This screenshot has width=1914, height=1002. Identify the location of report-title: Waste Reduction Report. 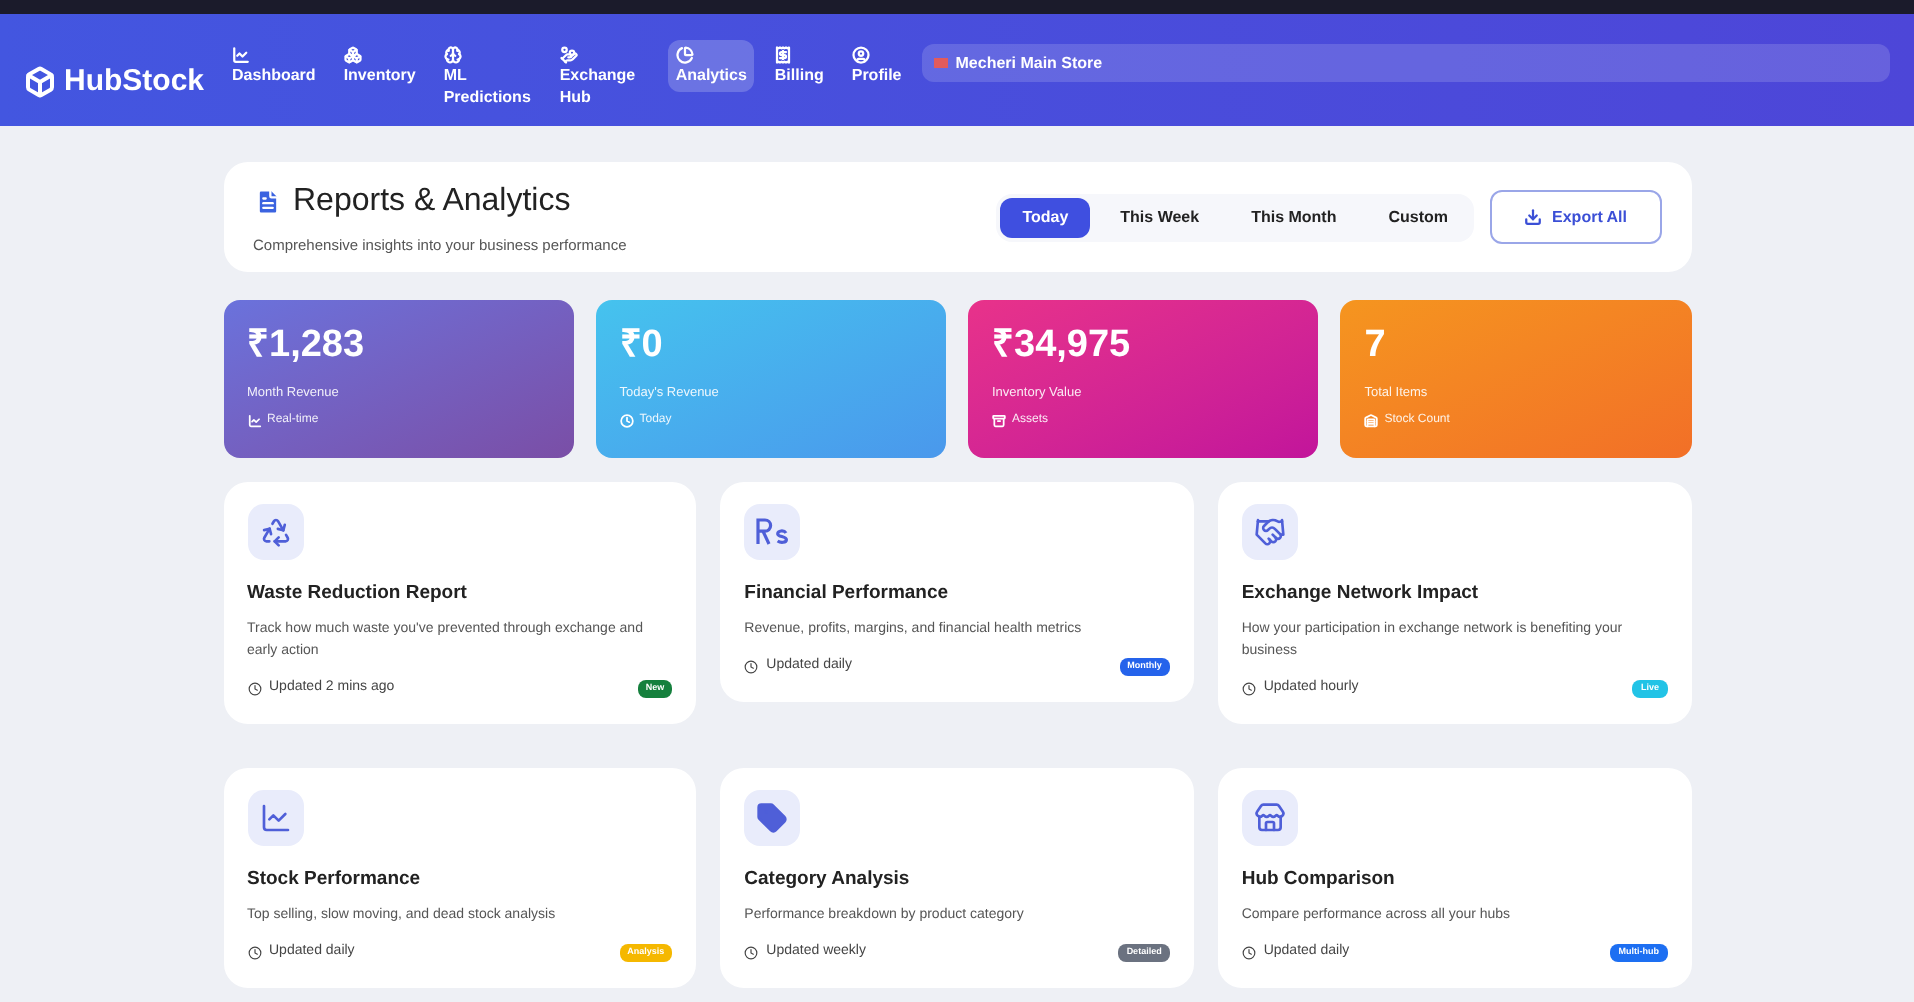
(358, 594).